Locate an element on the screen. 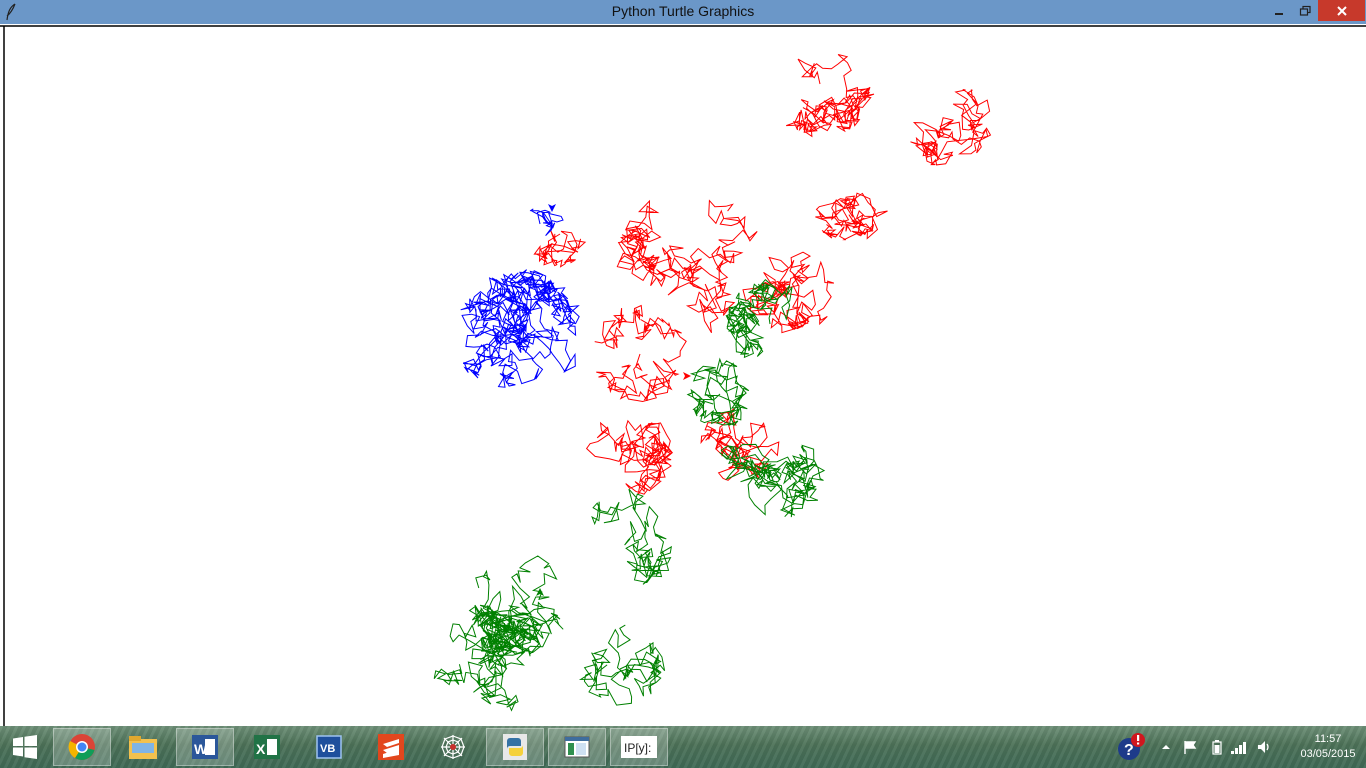 The height and width of the screenshot is (768, 1366). svg-text: VB is located at coordinates (327, 749).